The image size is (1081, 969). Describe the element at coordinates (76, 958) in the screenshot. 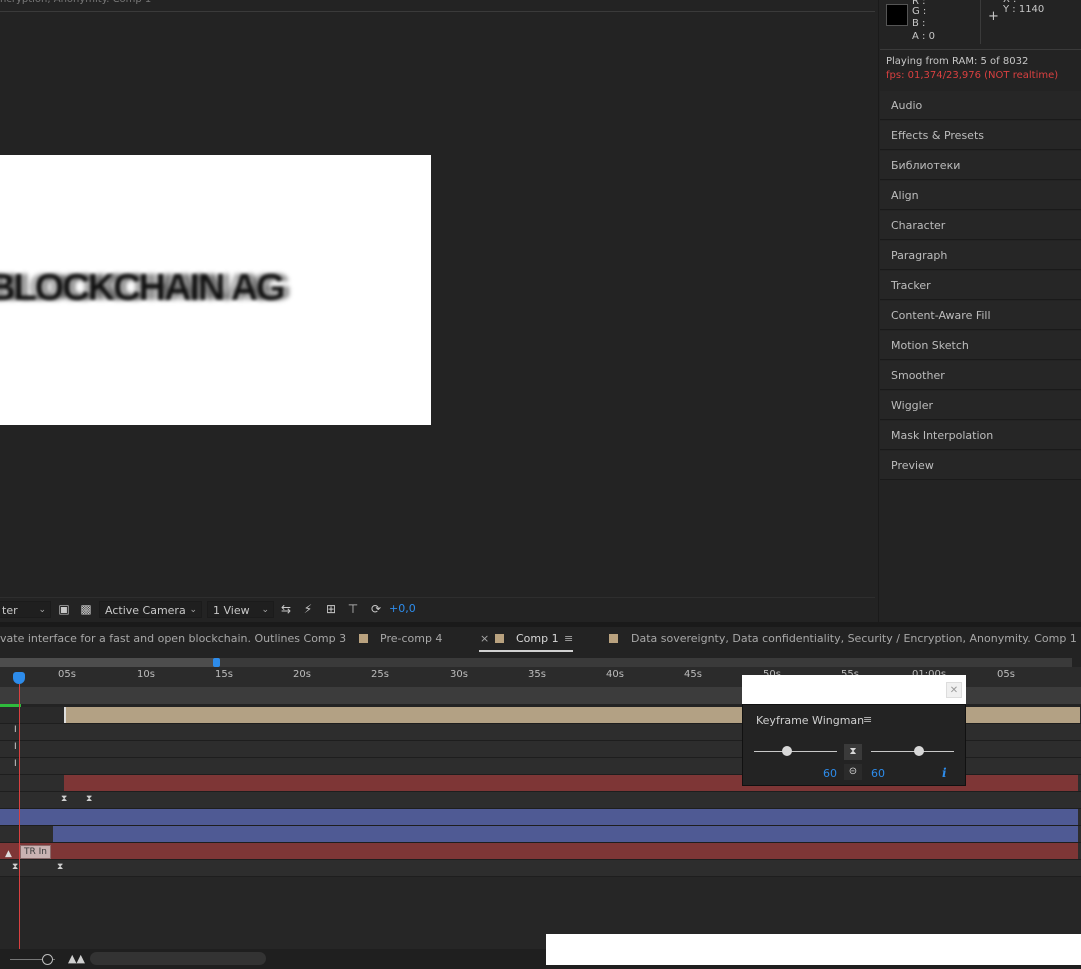

I see `zoom-in-mountain-icon: ▲▲` at that location.